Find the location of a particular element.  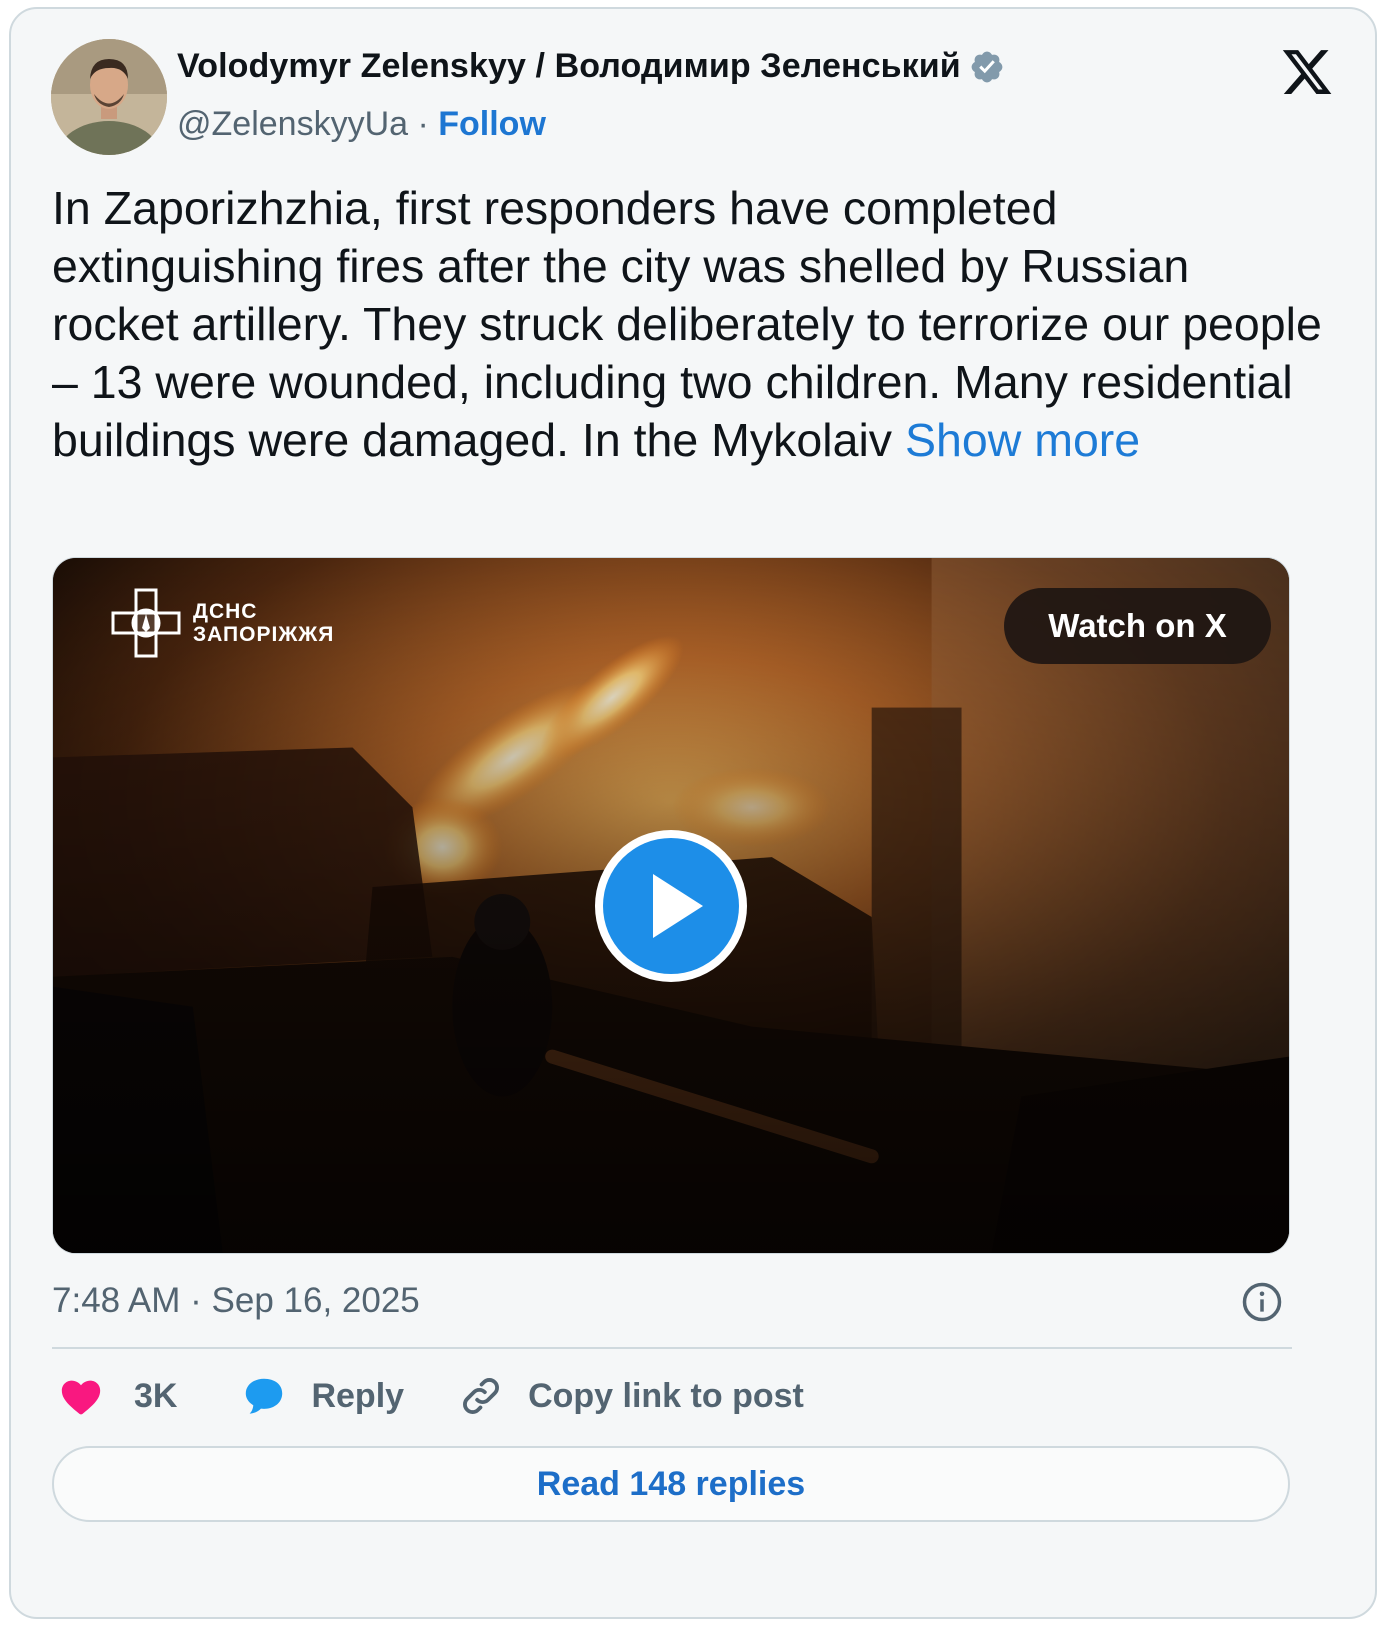

watch-on-x-button: Watch on X is located at coordinates (1137, 626).